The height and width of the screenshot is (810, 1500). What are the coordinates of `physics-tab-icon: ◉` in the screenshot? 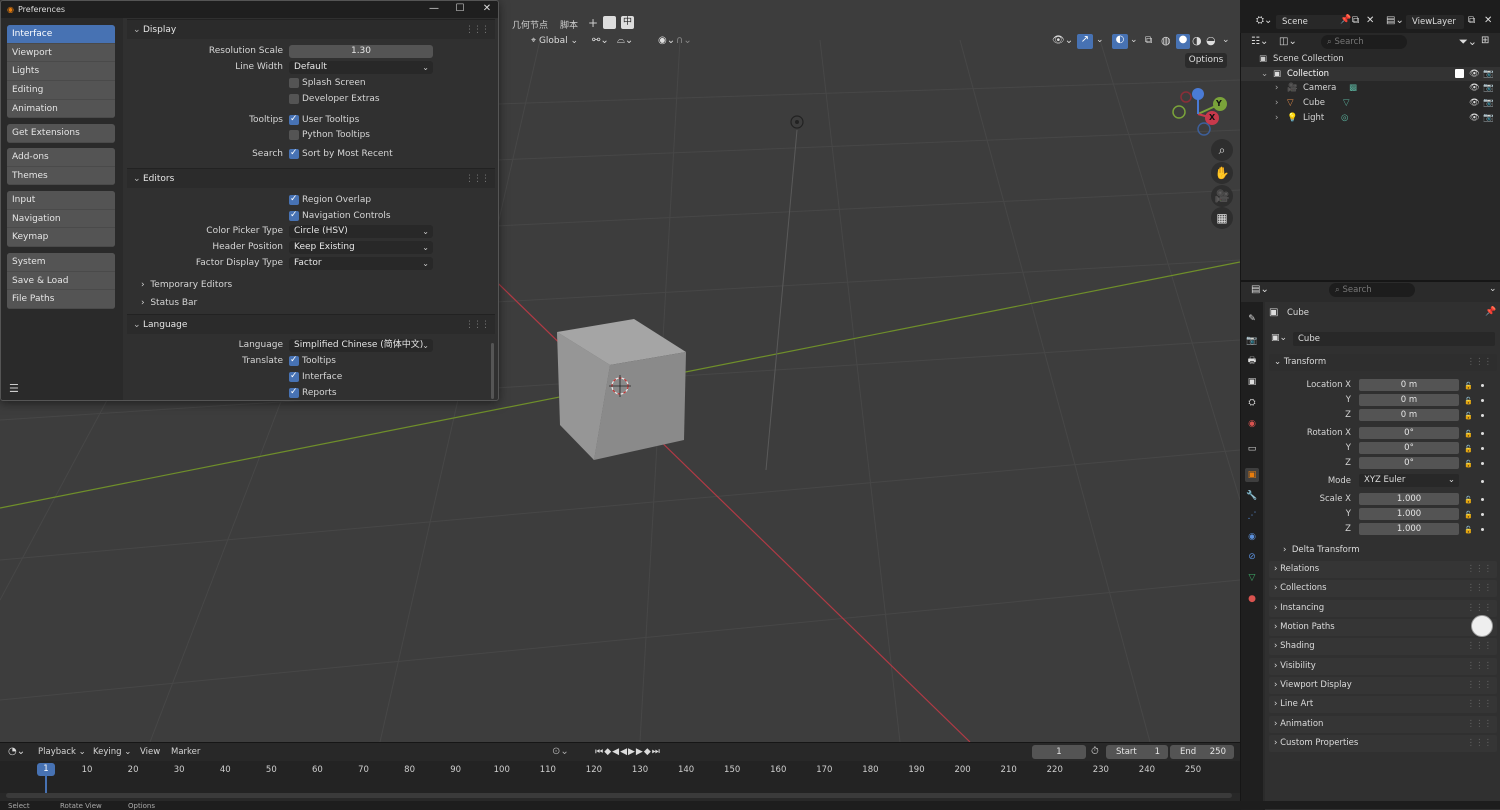 It's located at (1252, 537).